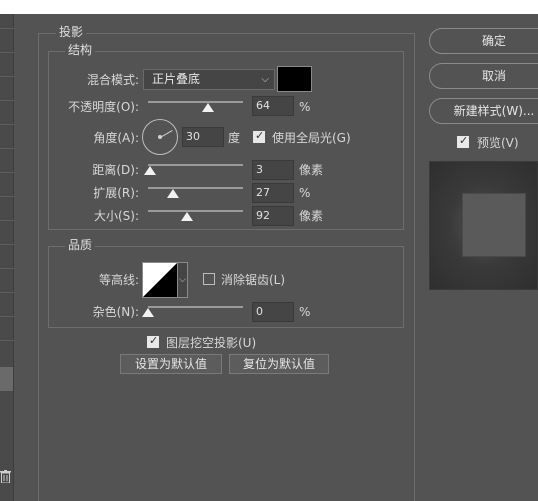  I want to click on noise-slider-track, so click(195, 307).